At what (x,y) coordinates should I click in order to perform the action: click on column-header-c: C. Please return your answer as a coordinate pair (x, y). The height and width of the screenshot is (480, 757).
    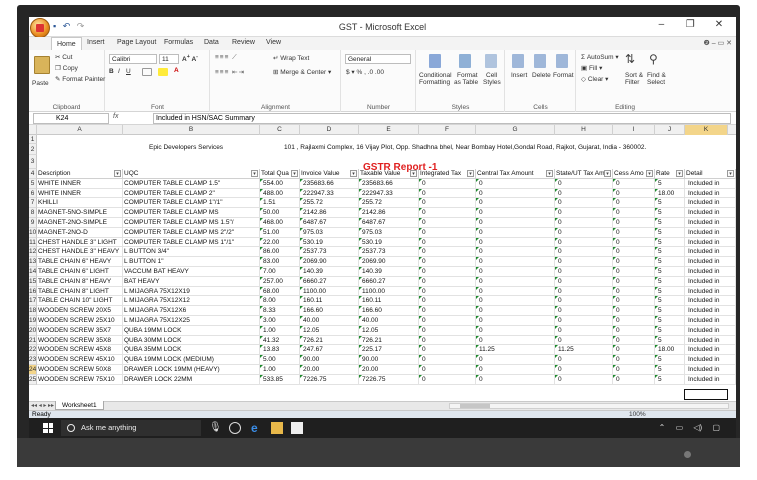
    Looking at the image, I should click on (280, 130).